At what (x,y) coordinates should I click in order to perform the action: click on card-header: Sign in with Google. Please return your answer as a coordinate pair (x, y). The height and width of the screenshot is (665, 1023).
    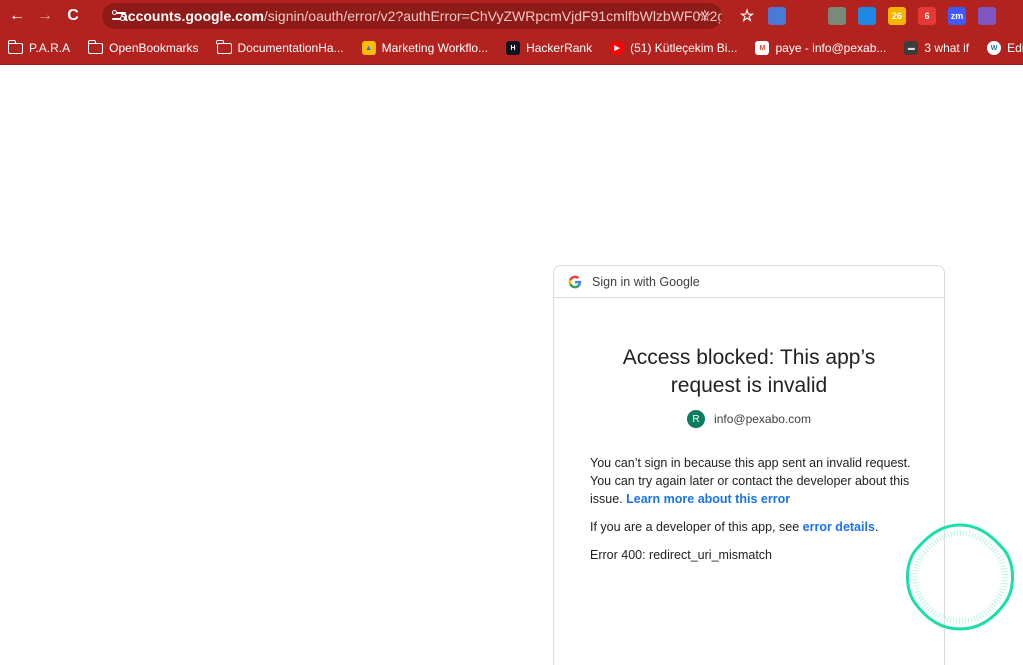
    Looking at the image, I should click on (749, 282).